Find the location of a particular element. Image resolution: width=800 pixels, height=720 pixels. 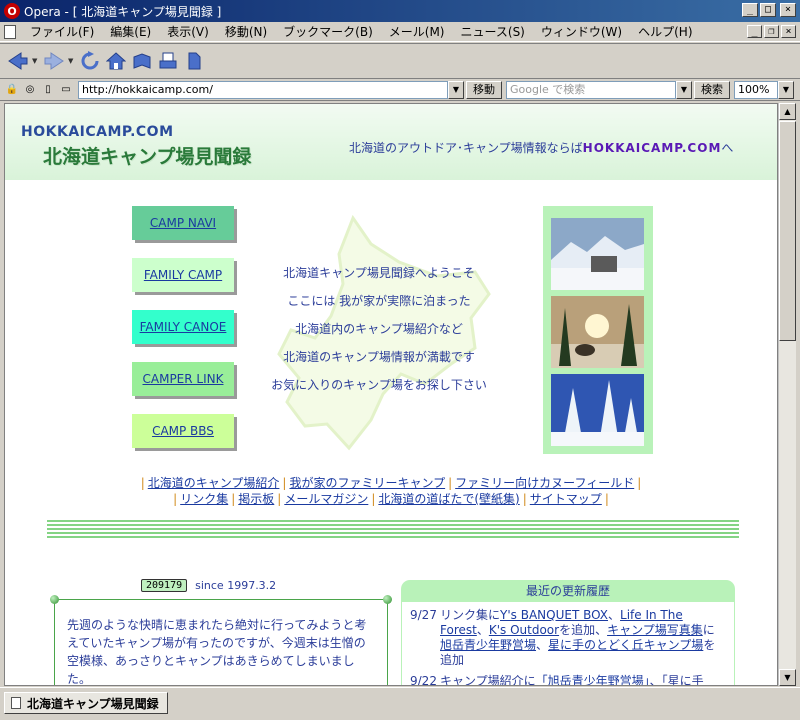

site-logo-jp: 北海道キャンプ場見聞録 is located at coordinates (147, 155).